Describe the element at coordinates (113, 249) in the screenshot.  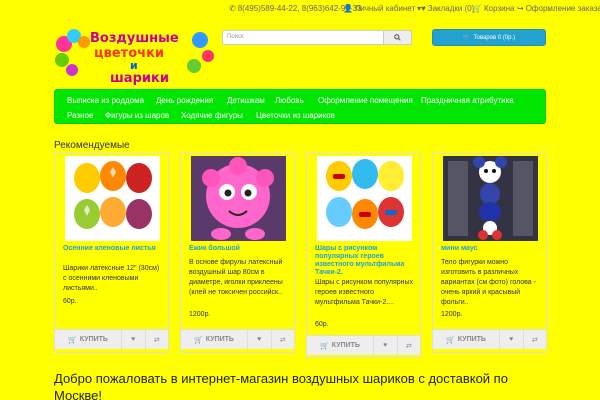
I see `product-title: Осенние кленовые листья` at that location.